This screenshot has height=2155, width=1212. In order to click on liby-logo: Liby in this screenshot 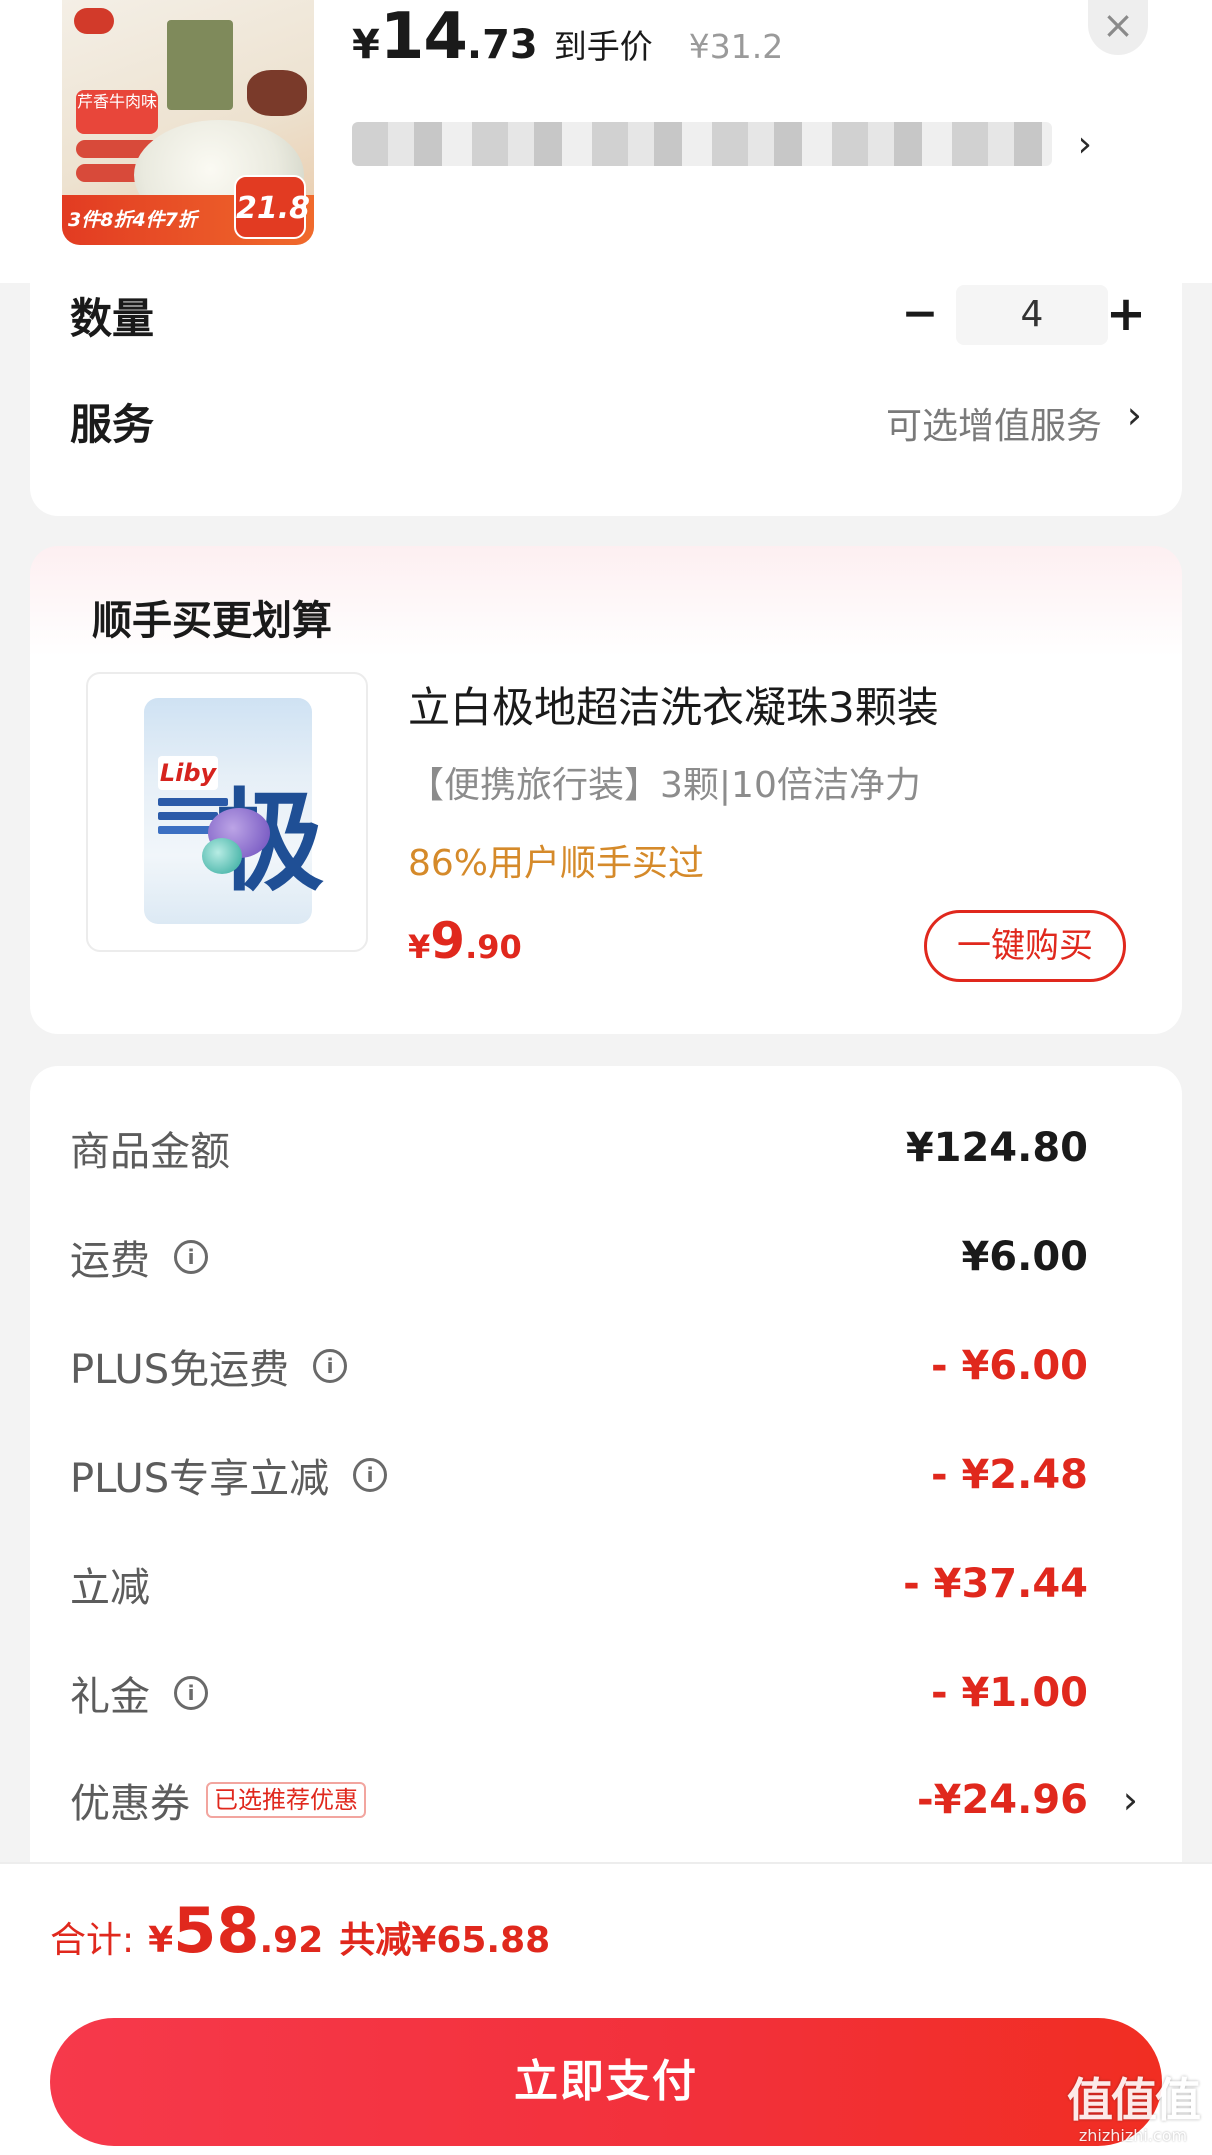, I will do `click(188, 773)`.